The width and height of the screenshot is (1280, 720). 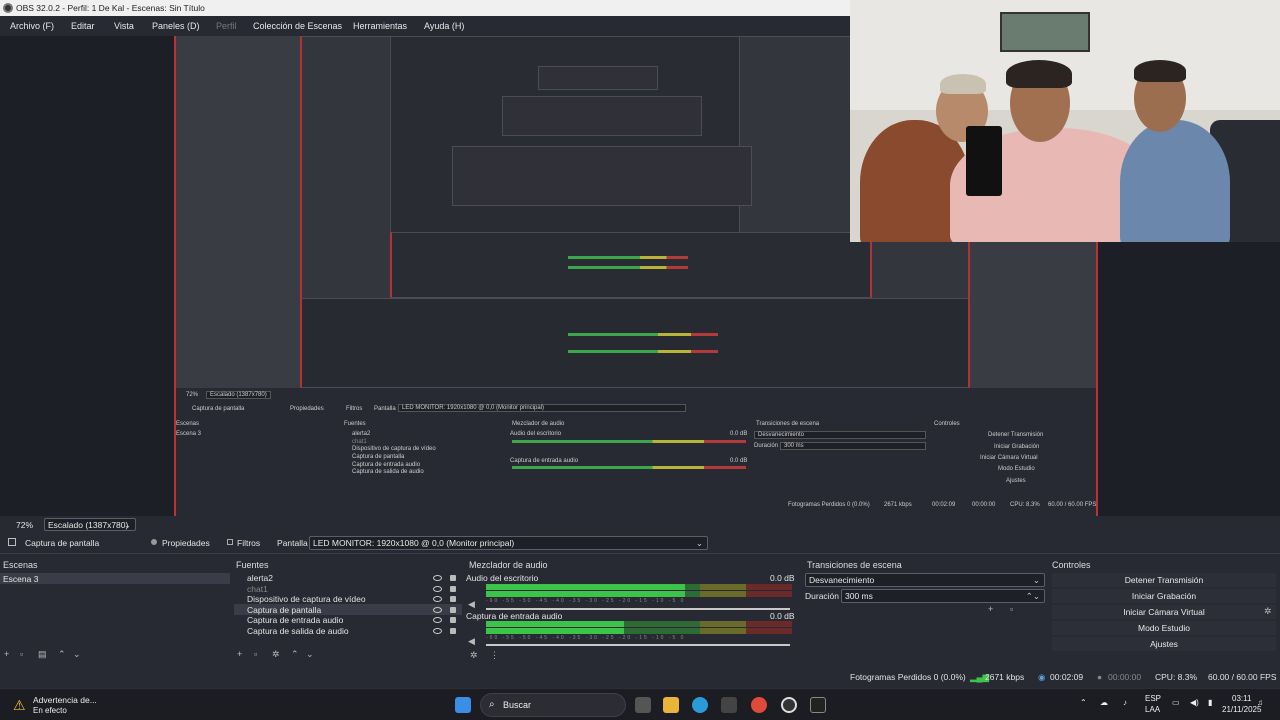 What do you see at coordinates (284, 610) in the screenshot?
I see `source-item-screen-capture: Captura de pantalla` at bounding box center [284, 610].